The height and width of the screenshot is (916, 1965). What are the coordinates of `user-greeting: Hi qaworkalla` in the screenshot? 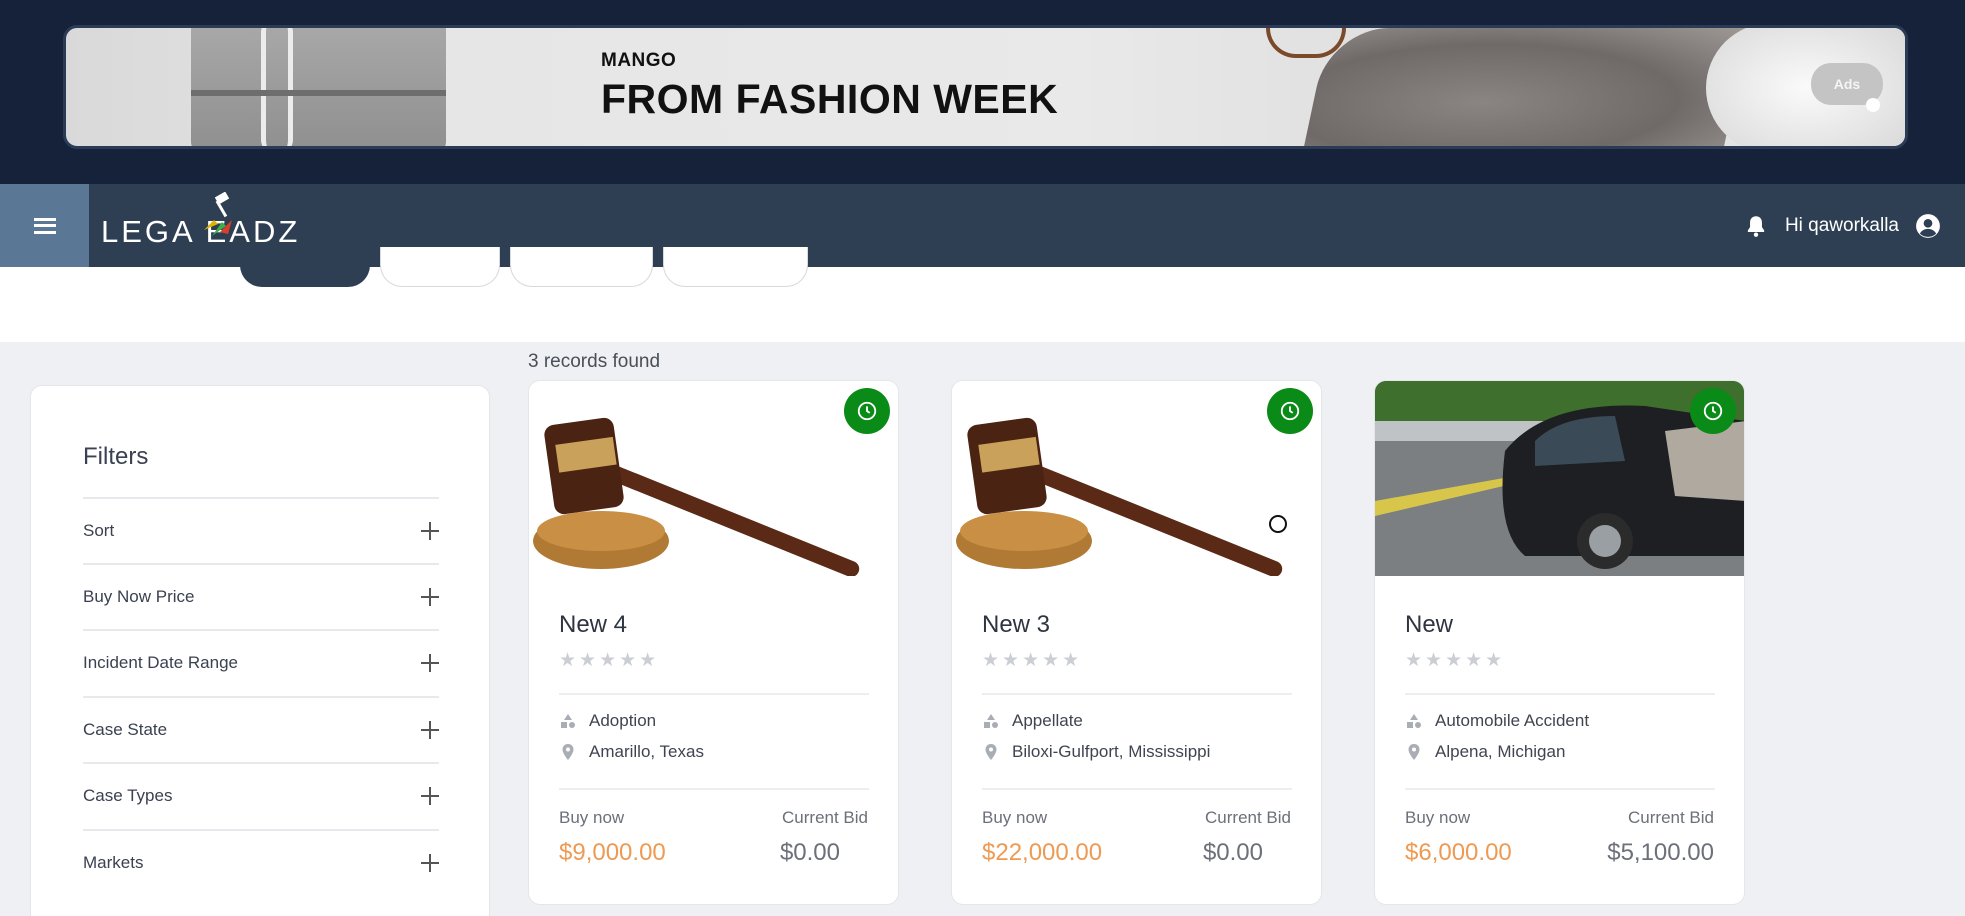 It's located at (1842, 226).